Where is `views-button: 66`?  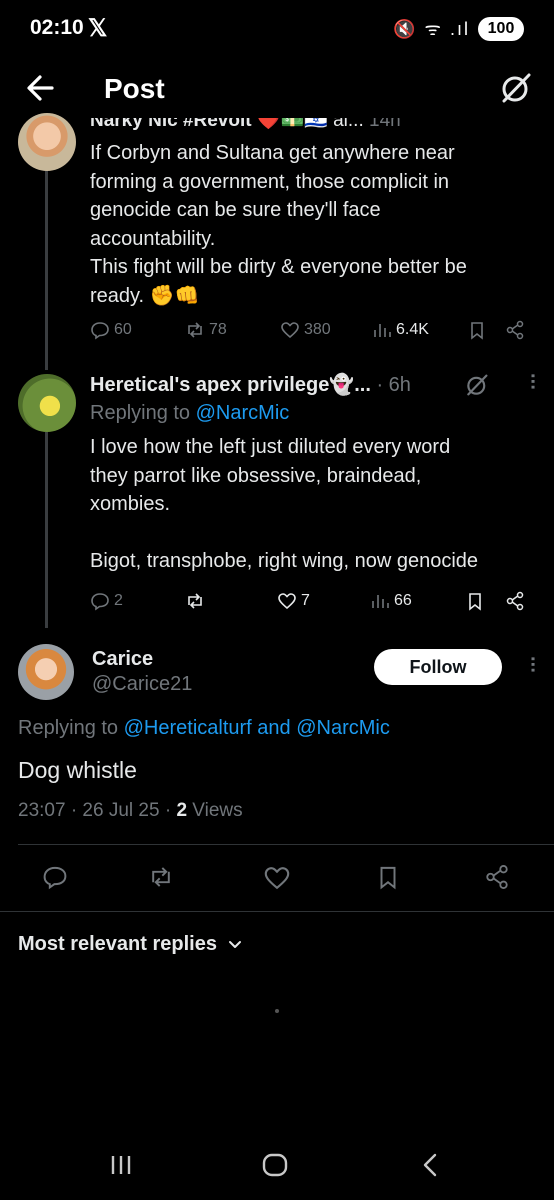 views-button: 66 is located at coordinates (391, 601).